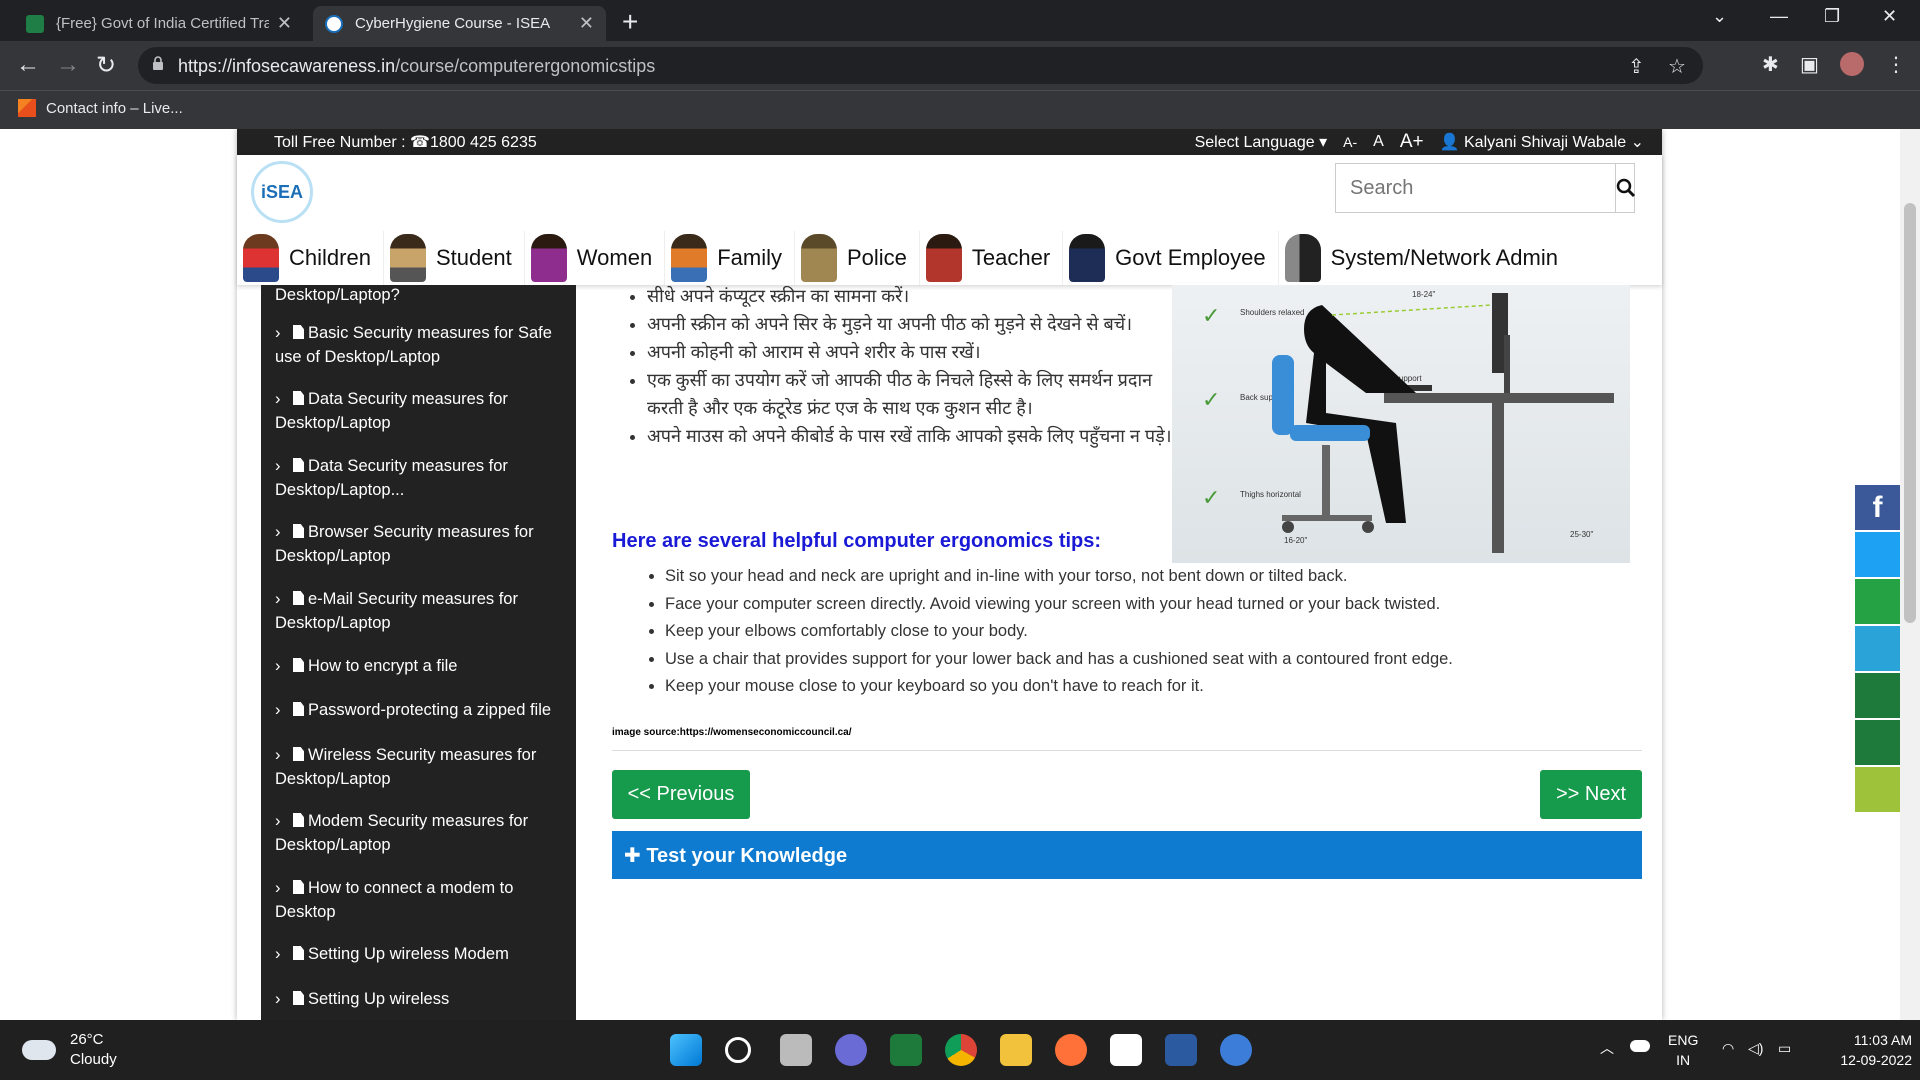 The image size is (1920, 1080). Describe the element at coordinates (630, 22) in the screenshot. I see `new-tab-icon: +` at that location.